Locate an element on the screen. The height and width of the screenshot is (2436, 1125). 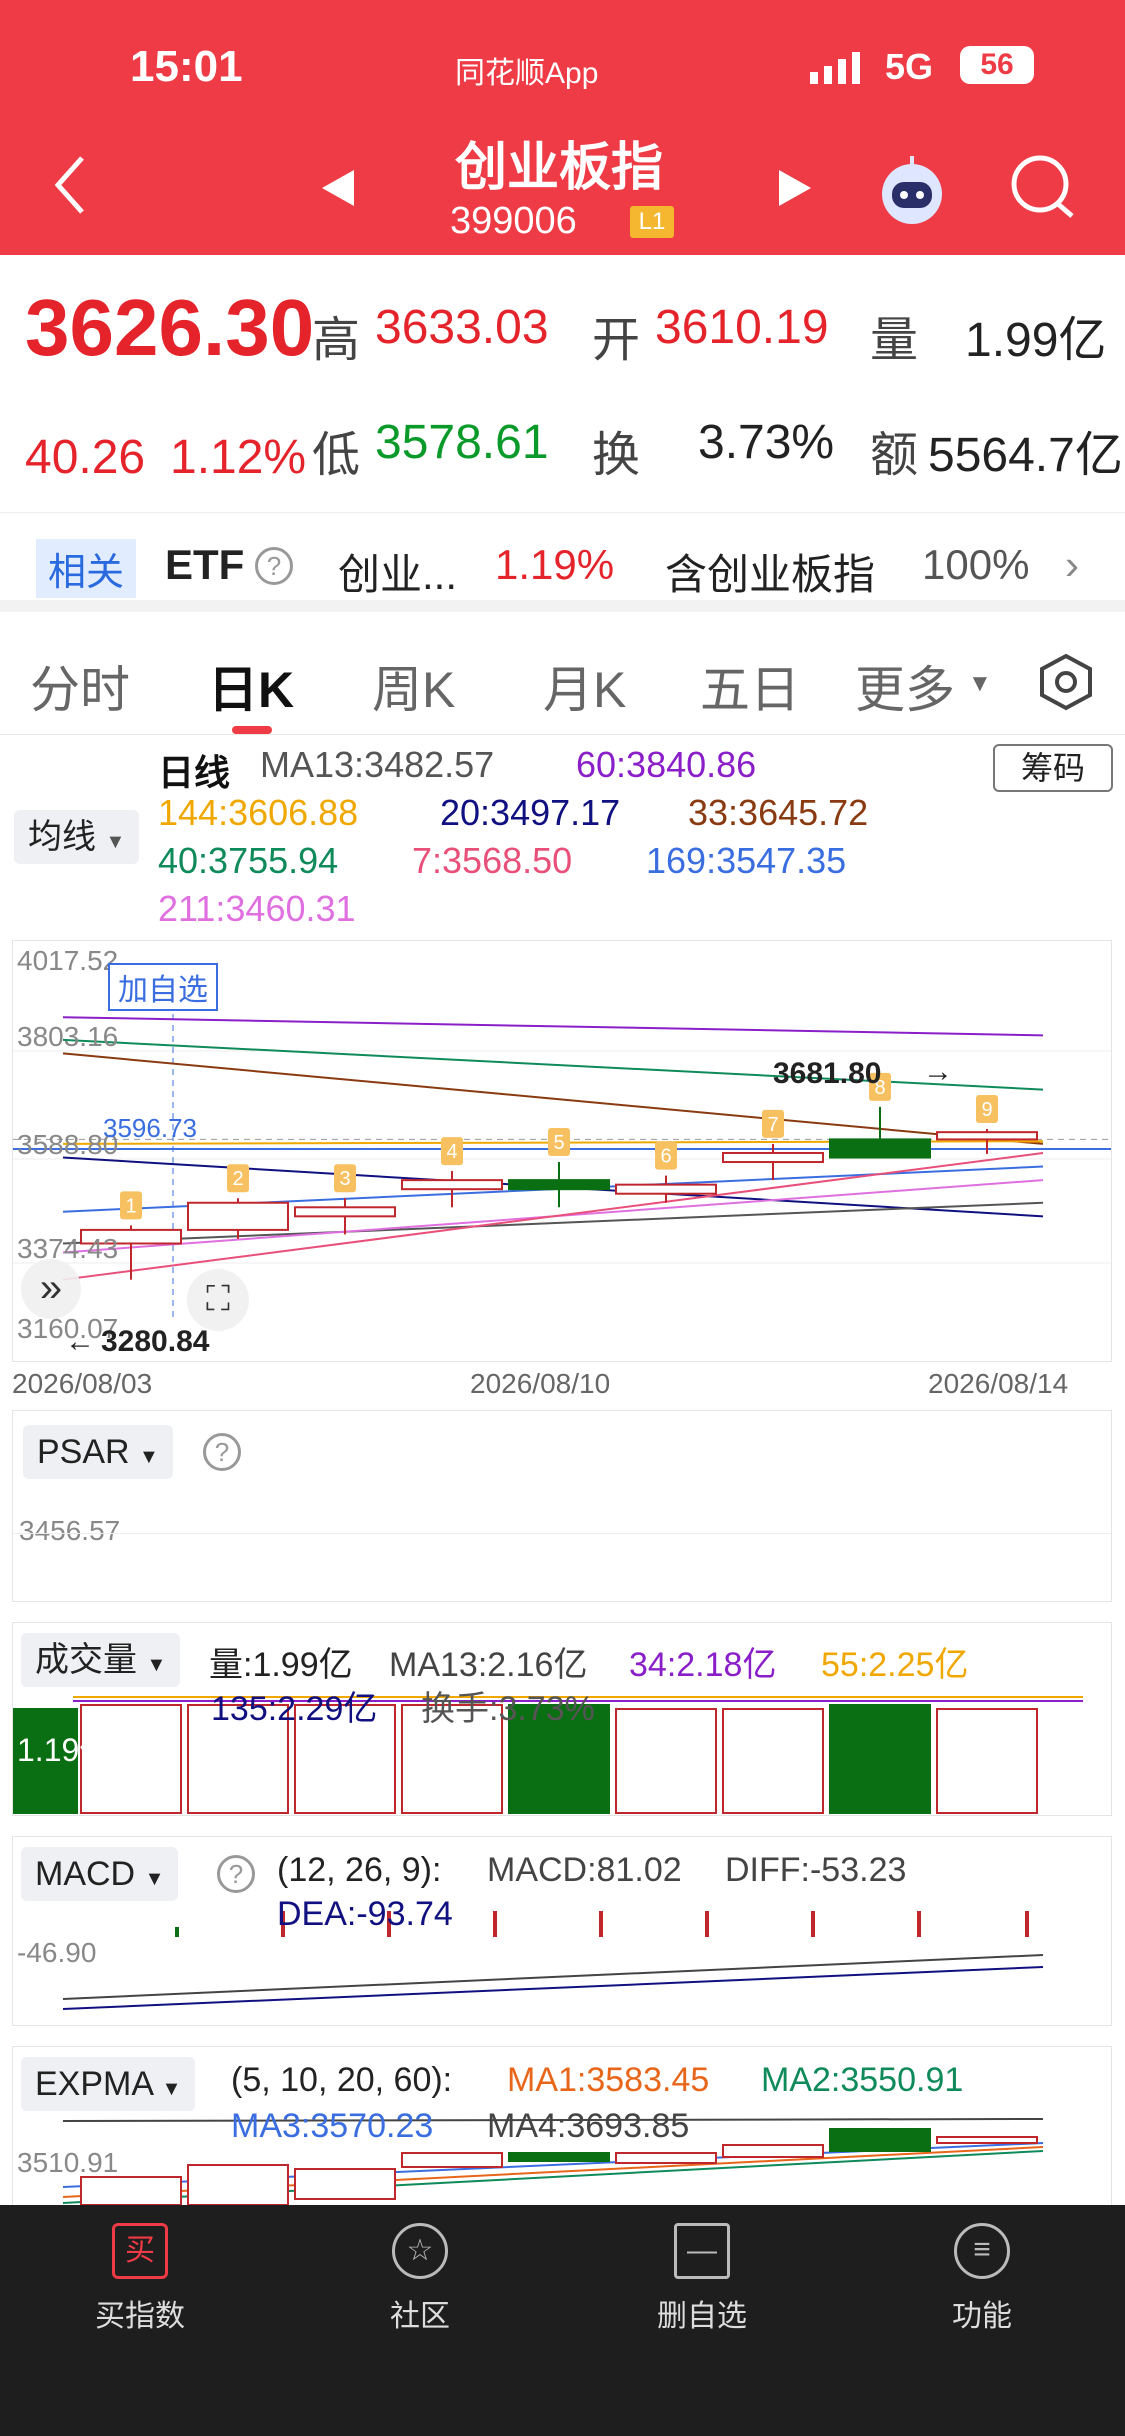
low-label: 低 is located at coordinates (336, 455).